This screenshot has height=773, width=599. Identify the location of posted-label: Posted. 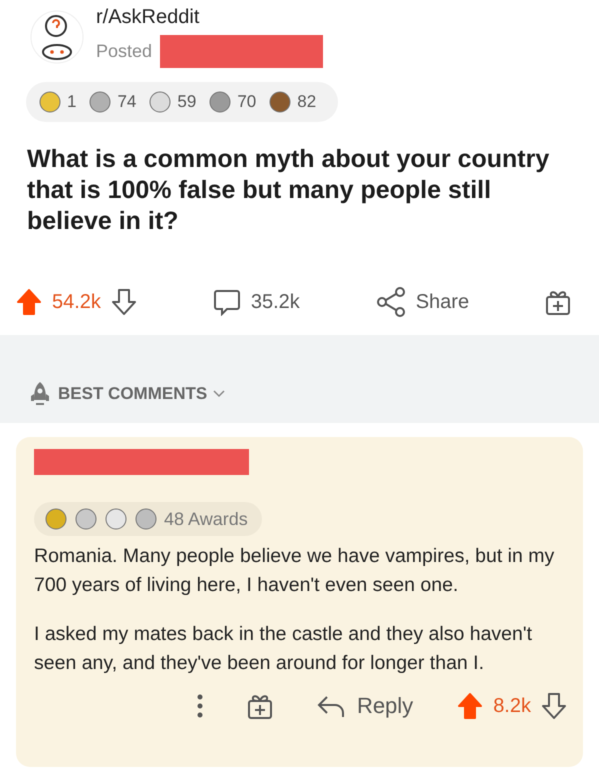
(124, 51).